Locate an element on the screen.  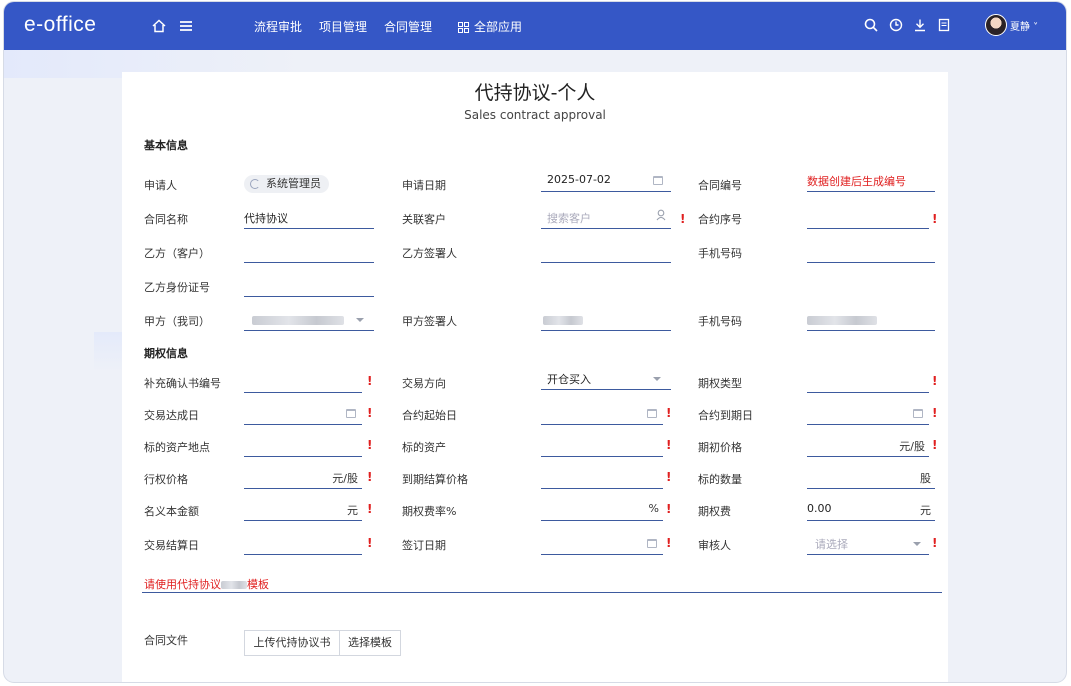
choose-template-button: 选择模板 is located at coordinates (370, 643).